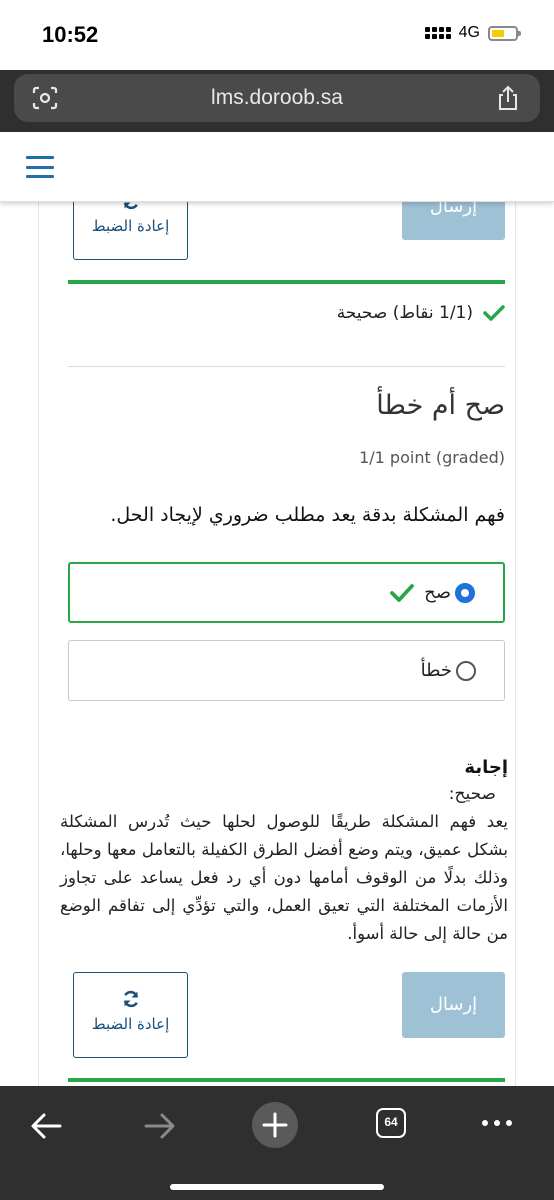 The height and width of the screenshot is (1200, 554). I want to click on result-status: (1/1 نقاط) صحيحة, so click(286, 313).